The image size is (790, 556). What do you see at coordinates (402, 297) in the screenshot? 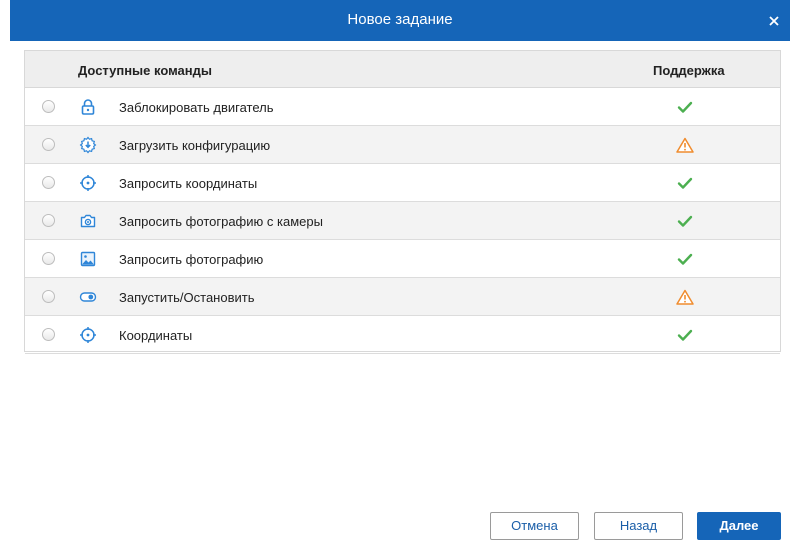
I see `table-row: Запустить/Остановить` at bounding box center [402, 297].